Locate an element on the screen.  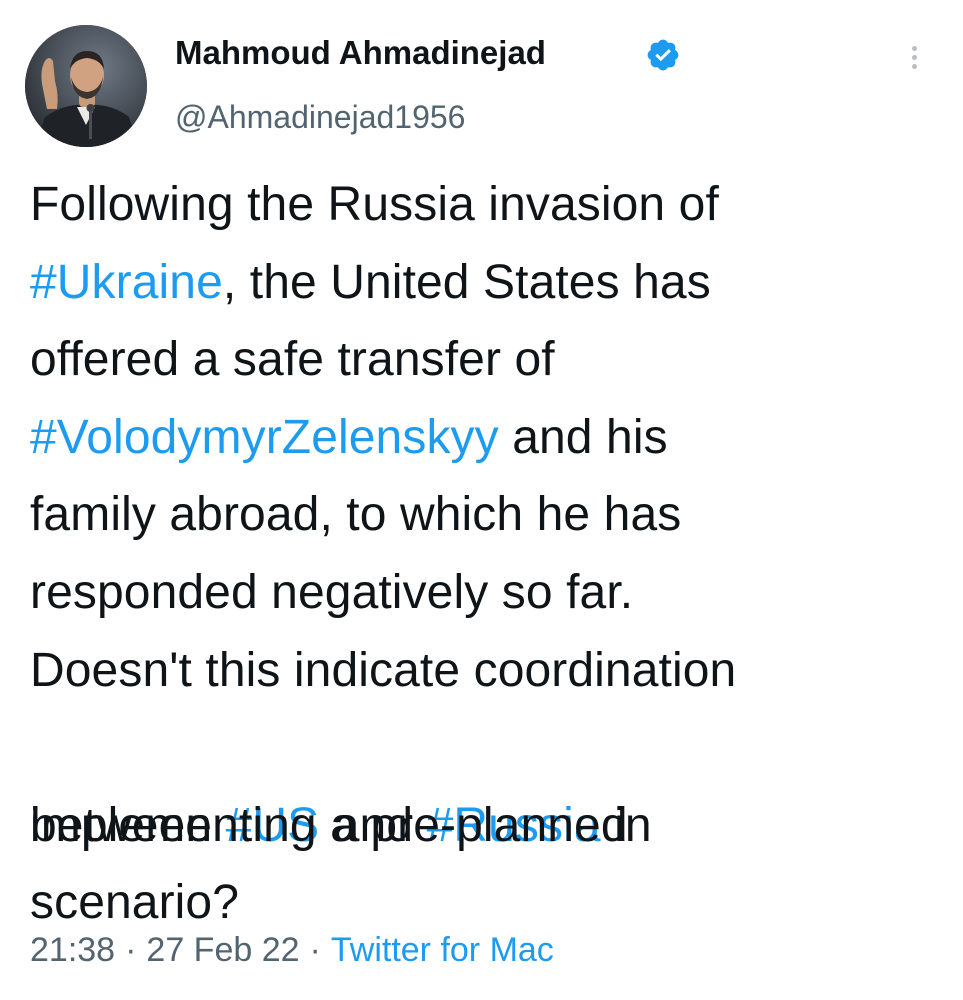
tweet-date: 27 Feb 22 is located at coordinates (222, 950).